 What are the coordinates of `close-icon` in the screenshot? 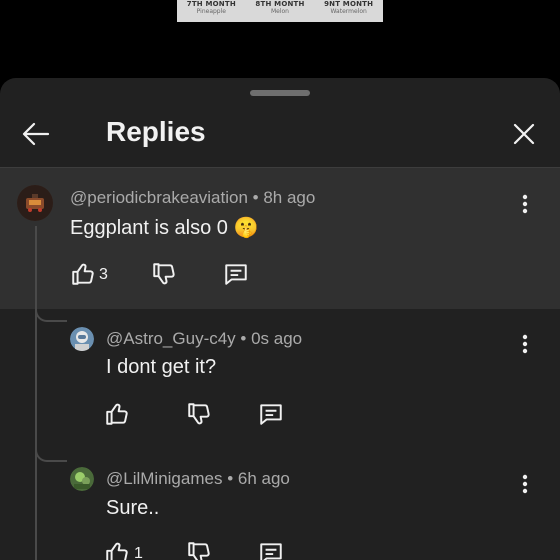 It's located at (524, 134).